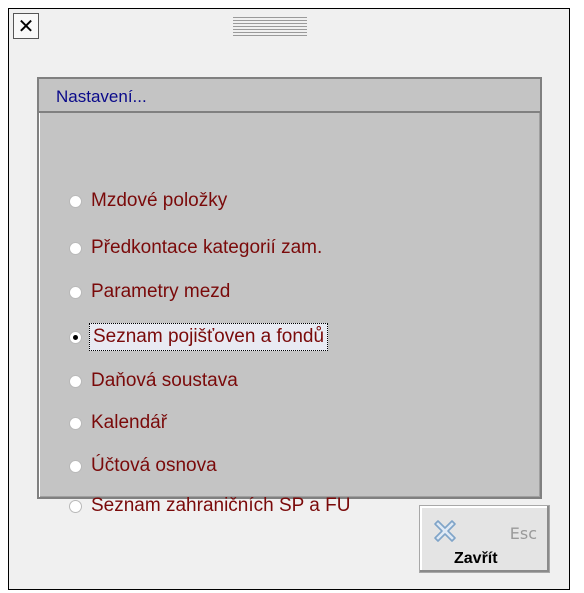  What do you see at coordinates (159, 200) in the screenshot?
I see `option-label: Mzdové položky` at bounding box center [159, 200].